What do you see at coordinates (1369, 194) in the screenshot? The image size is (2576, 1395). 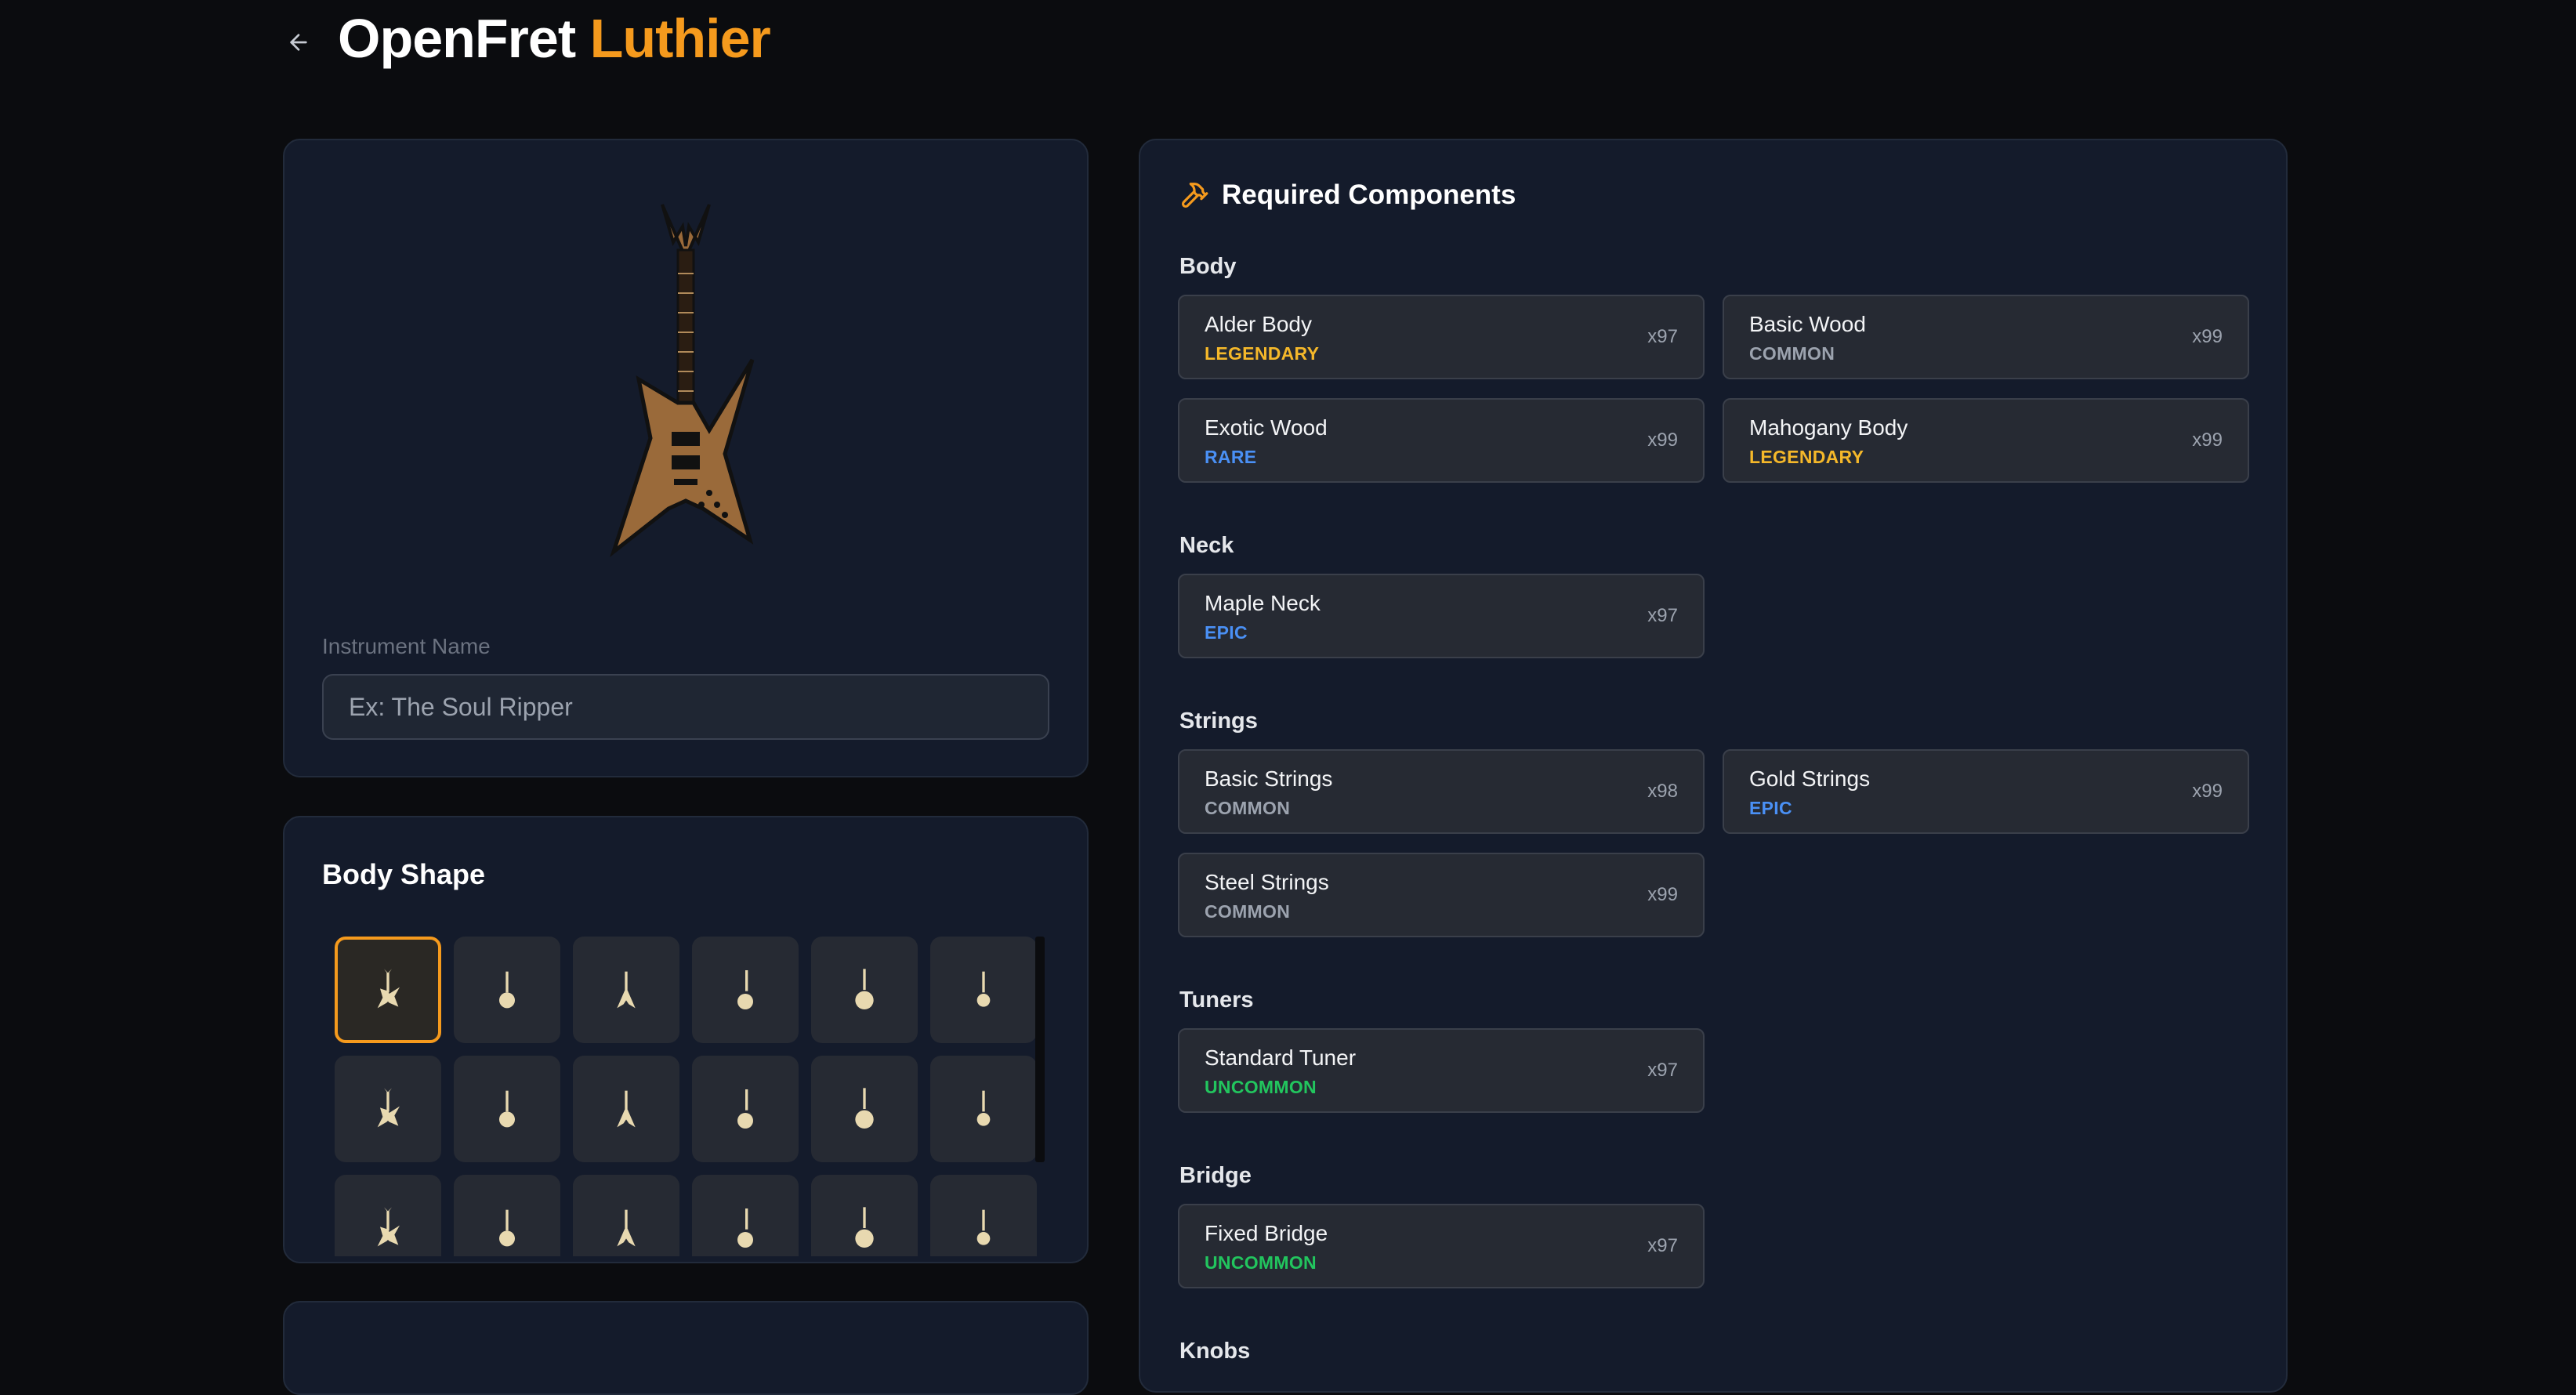 I see `components-title: Required Components` at bounding box center [1369, 194].